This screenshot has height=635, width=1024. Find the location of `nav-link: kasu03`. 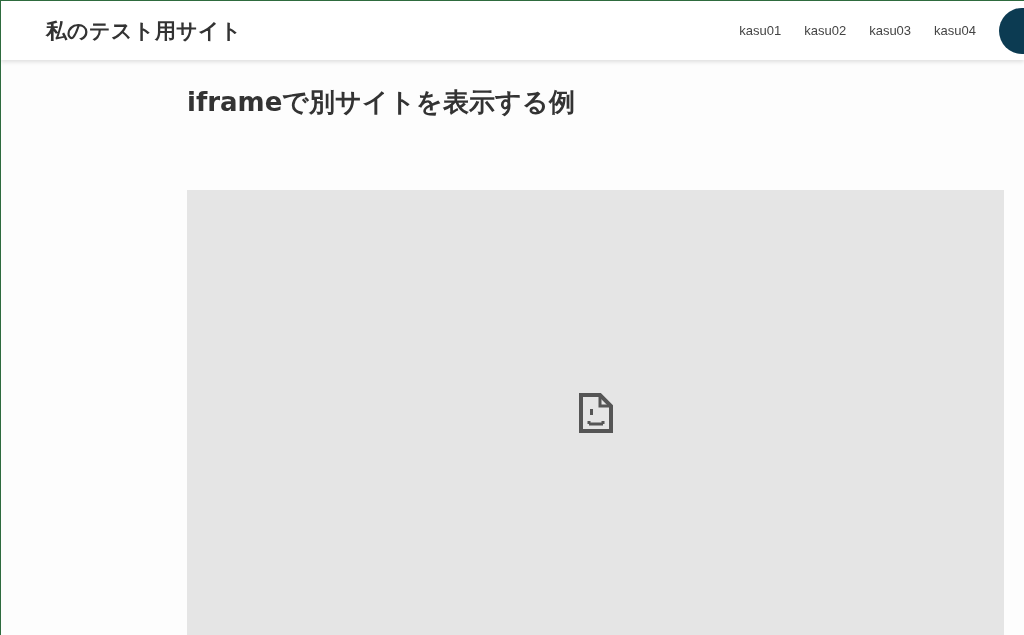

nav-link: kasu03 is located at coordinates (890, 30).